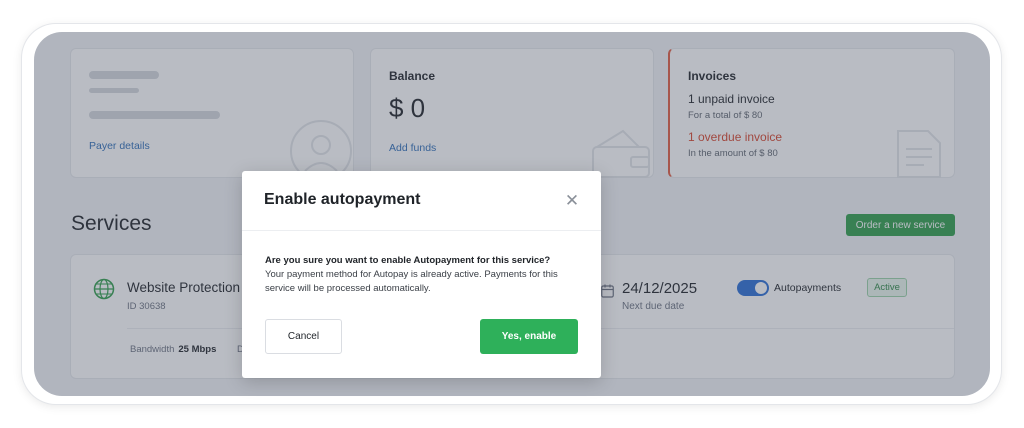 Image resolution: width=1024 pixels, height=428 pixels. What do you see at coordinates (303, 336) in the screenshot?
I see `cancel-button: Cancel` at bounding box center [303, 336].